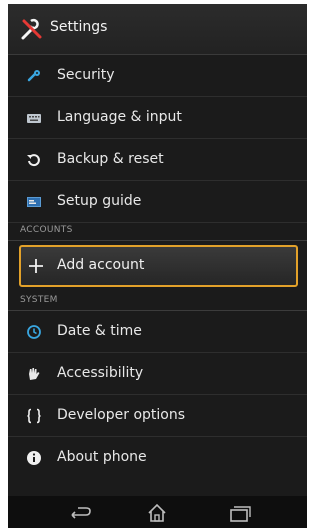 The width and height of the screenshot is (320, 530). Describe the element at coordinates (79, 27) in the screenshot. I see `page-title: Settings` at that location.